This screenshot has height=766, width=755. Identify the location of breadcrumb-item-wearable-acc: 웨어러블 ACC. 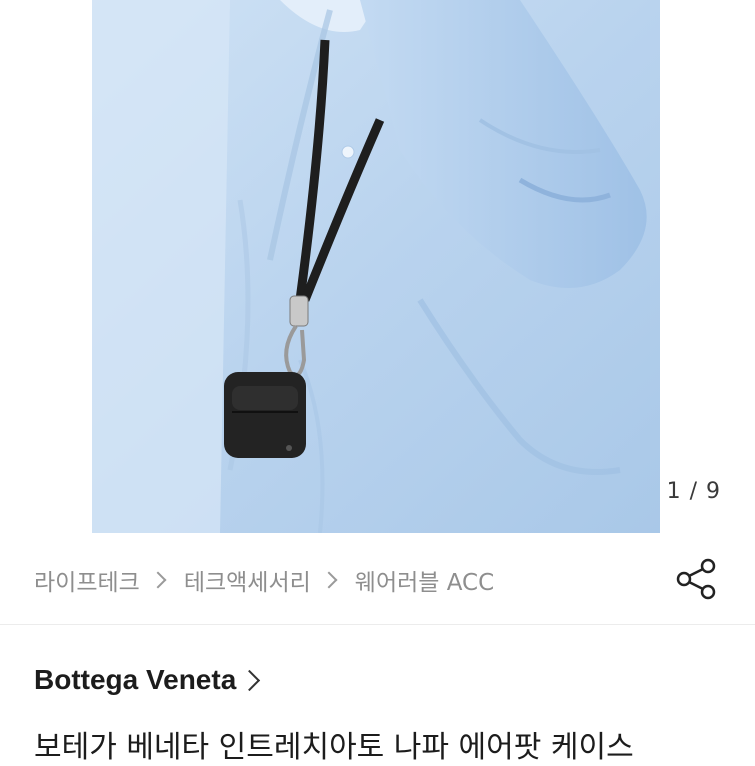
(424, 580).